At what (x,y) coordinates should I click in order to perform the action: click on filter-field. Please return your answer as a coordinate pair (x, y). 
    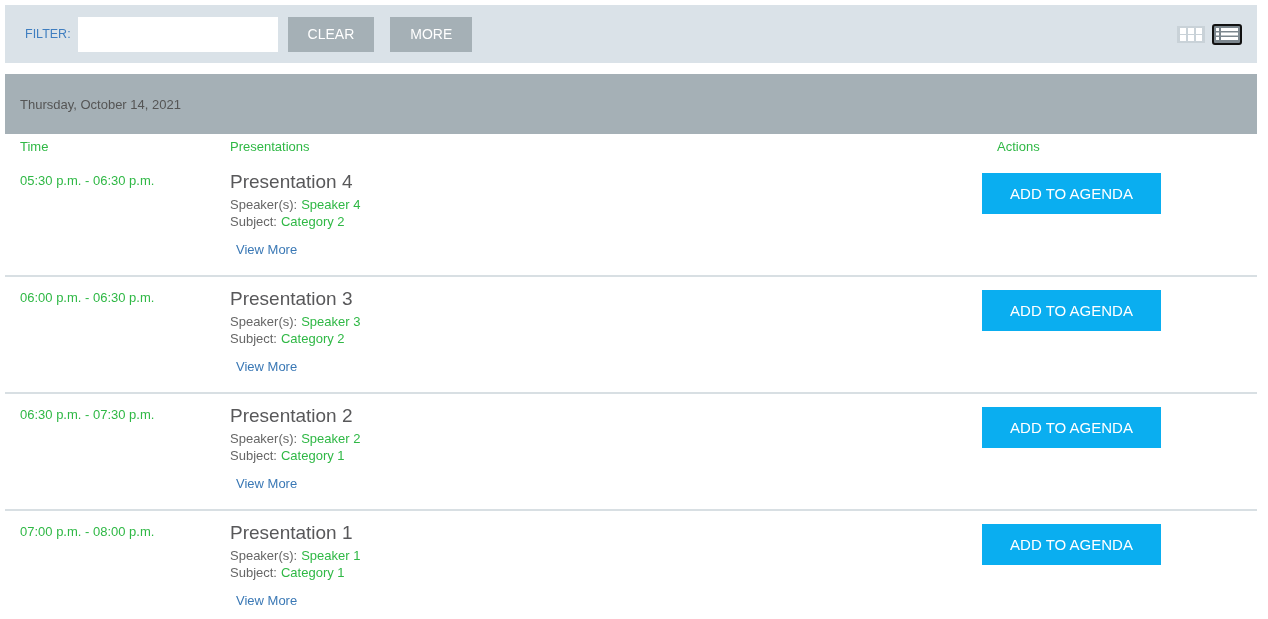
    Looking at the image, I should click on (177, 34).